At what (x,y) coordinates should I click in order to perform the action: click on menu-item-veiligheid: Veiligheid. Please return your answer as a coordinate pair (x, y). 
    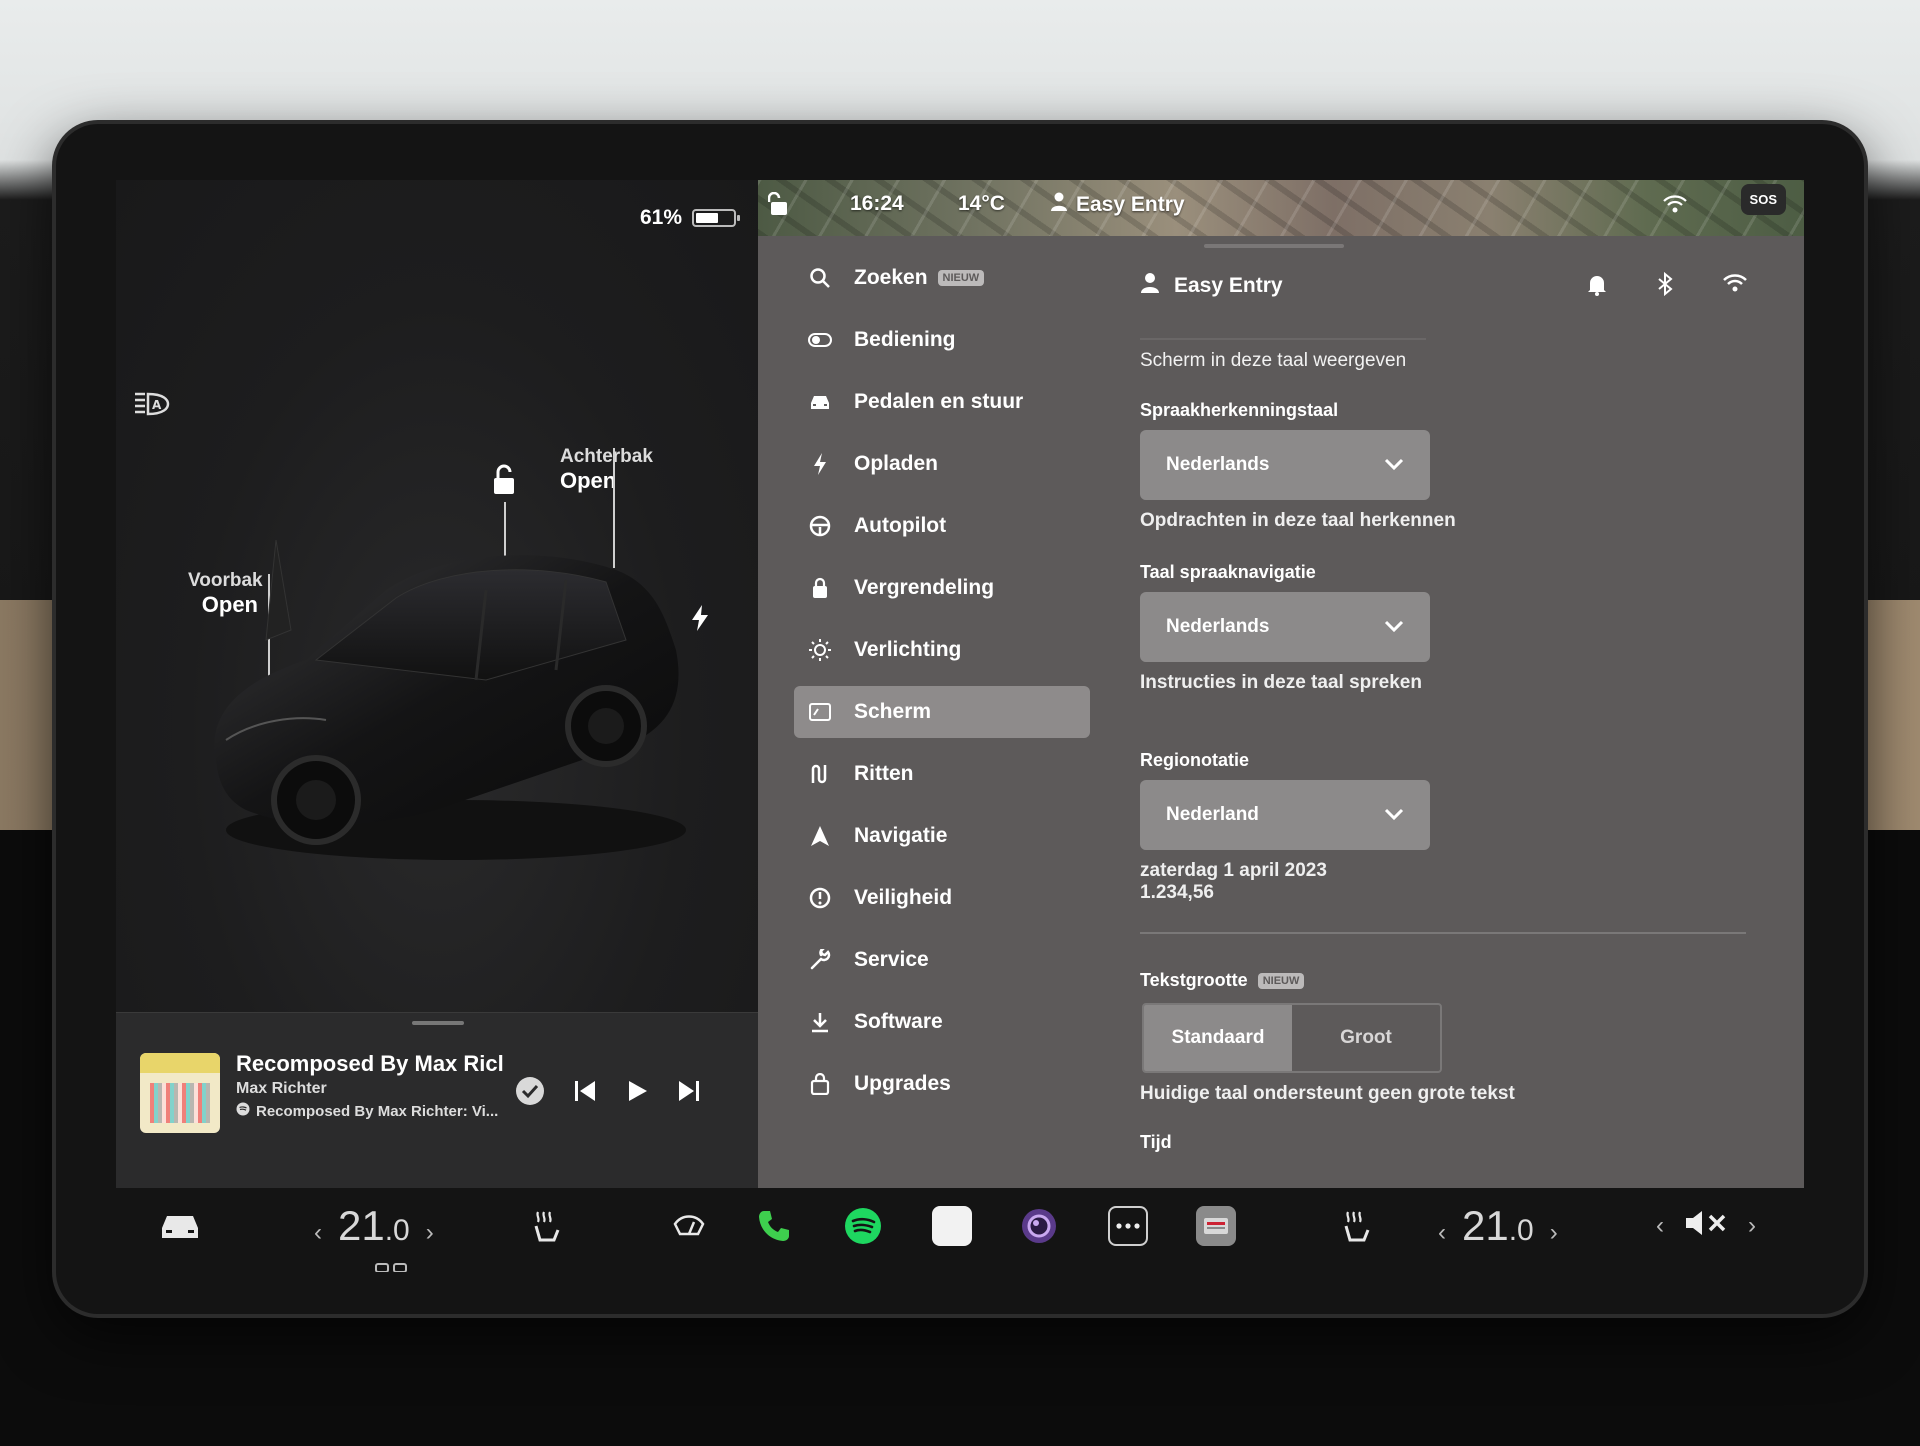
    Looking at the image, I should click on (942, 898).